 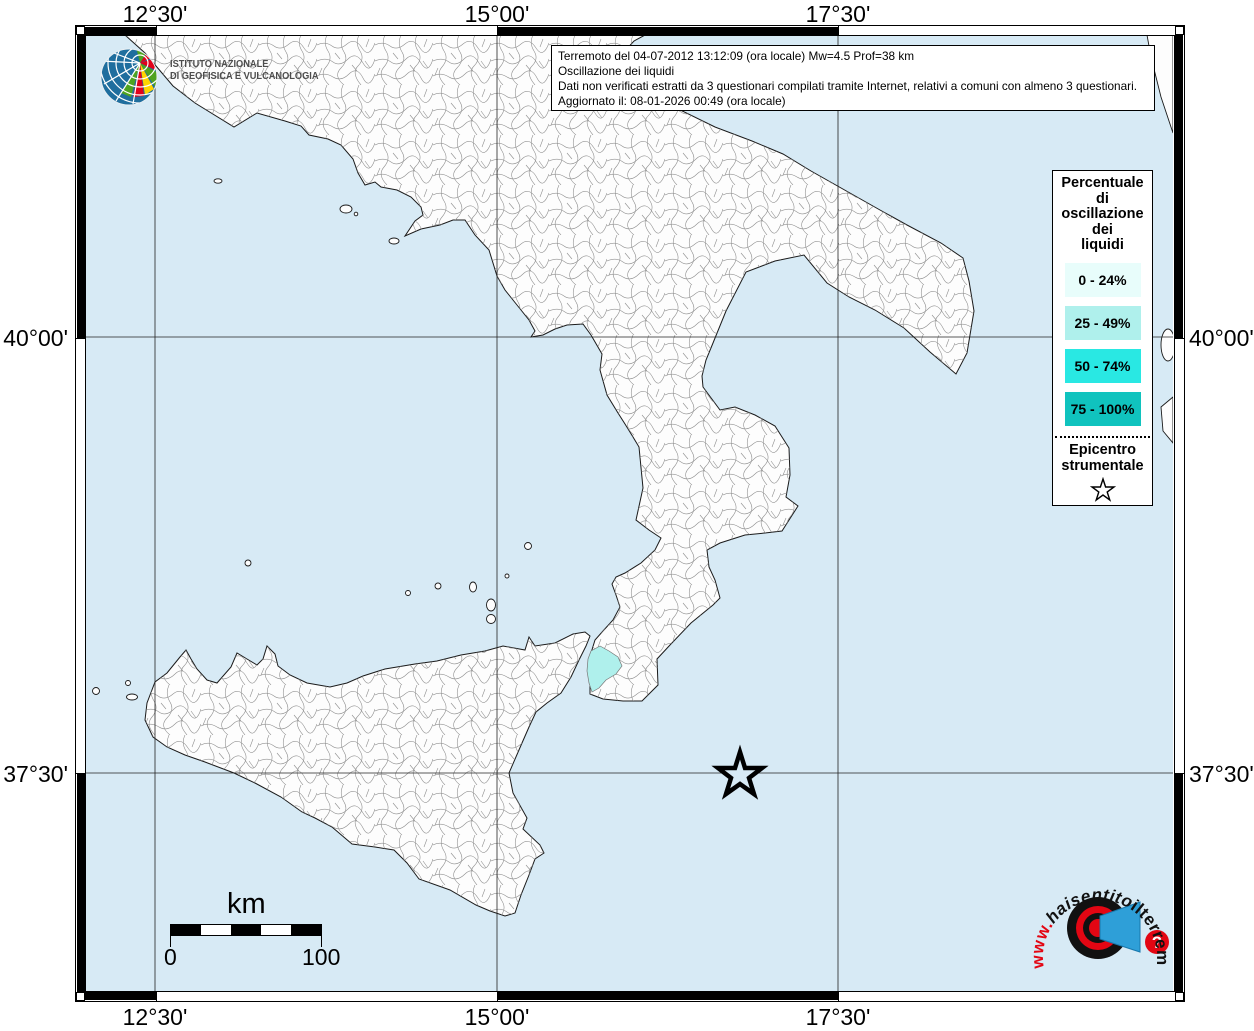 I want to click on legend-class-75-100: 75 - 100%, so click(x=1102, y=408).